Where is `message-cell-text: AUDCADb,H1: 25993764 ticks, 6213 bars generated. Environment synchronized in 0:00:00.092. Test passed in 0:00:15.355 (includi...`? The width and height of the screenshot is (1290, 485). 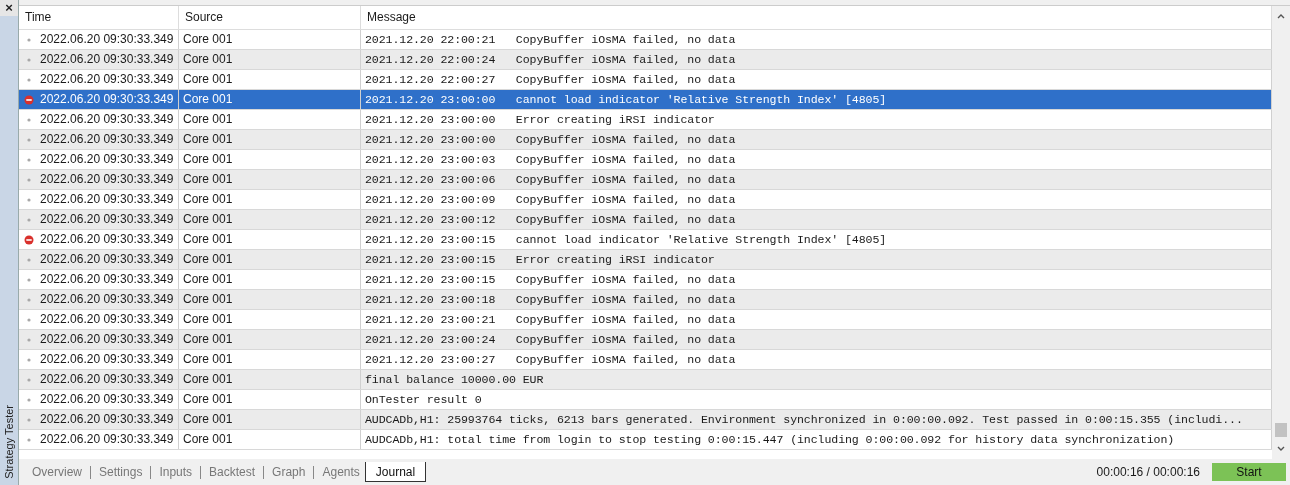
message-cell-text: AUDCADb,H1: 25993764 ticks, 6213 bars generated. Environment synchronized in 0:00:00.092. Test passed in 0:00:15.355 (includi... is located at coordinates (804, 420).